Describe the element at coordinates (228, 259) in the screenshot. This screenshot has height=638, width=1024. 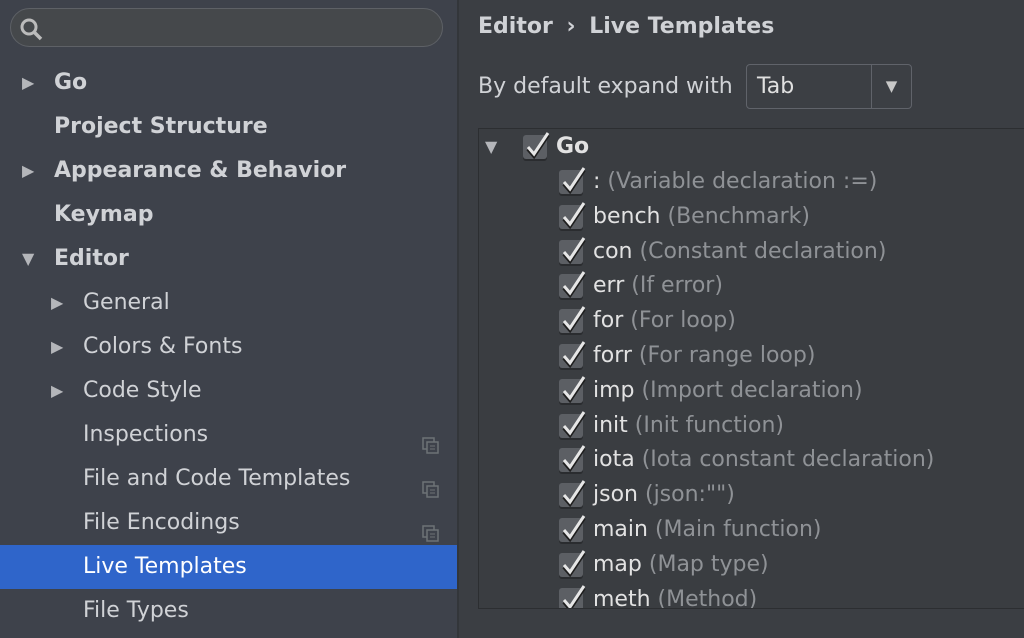
I see `sidebar-item: ▼ Editor` at that location.